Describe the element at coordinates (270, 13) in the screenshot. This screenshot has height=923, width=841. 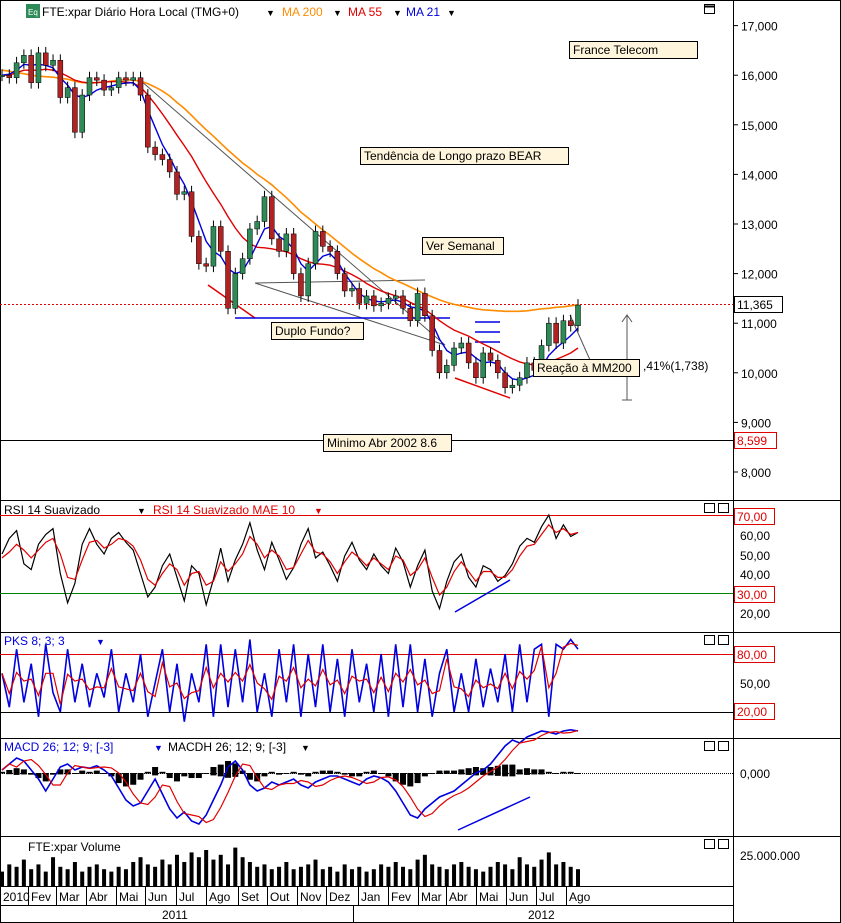
I see `title-dropdown-icon: ▼` at that location.